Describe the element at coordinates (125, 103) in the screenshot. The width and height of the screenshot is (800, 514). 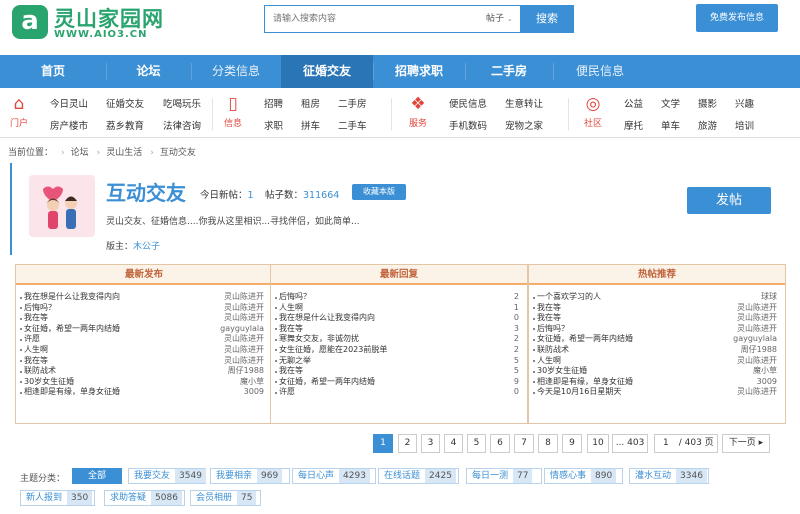
I see `subnav-link: 征婚交友` at that location.